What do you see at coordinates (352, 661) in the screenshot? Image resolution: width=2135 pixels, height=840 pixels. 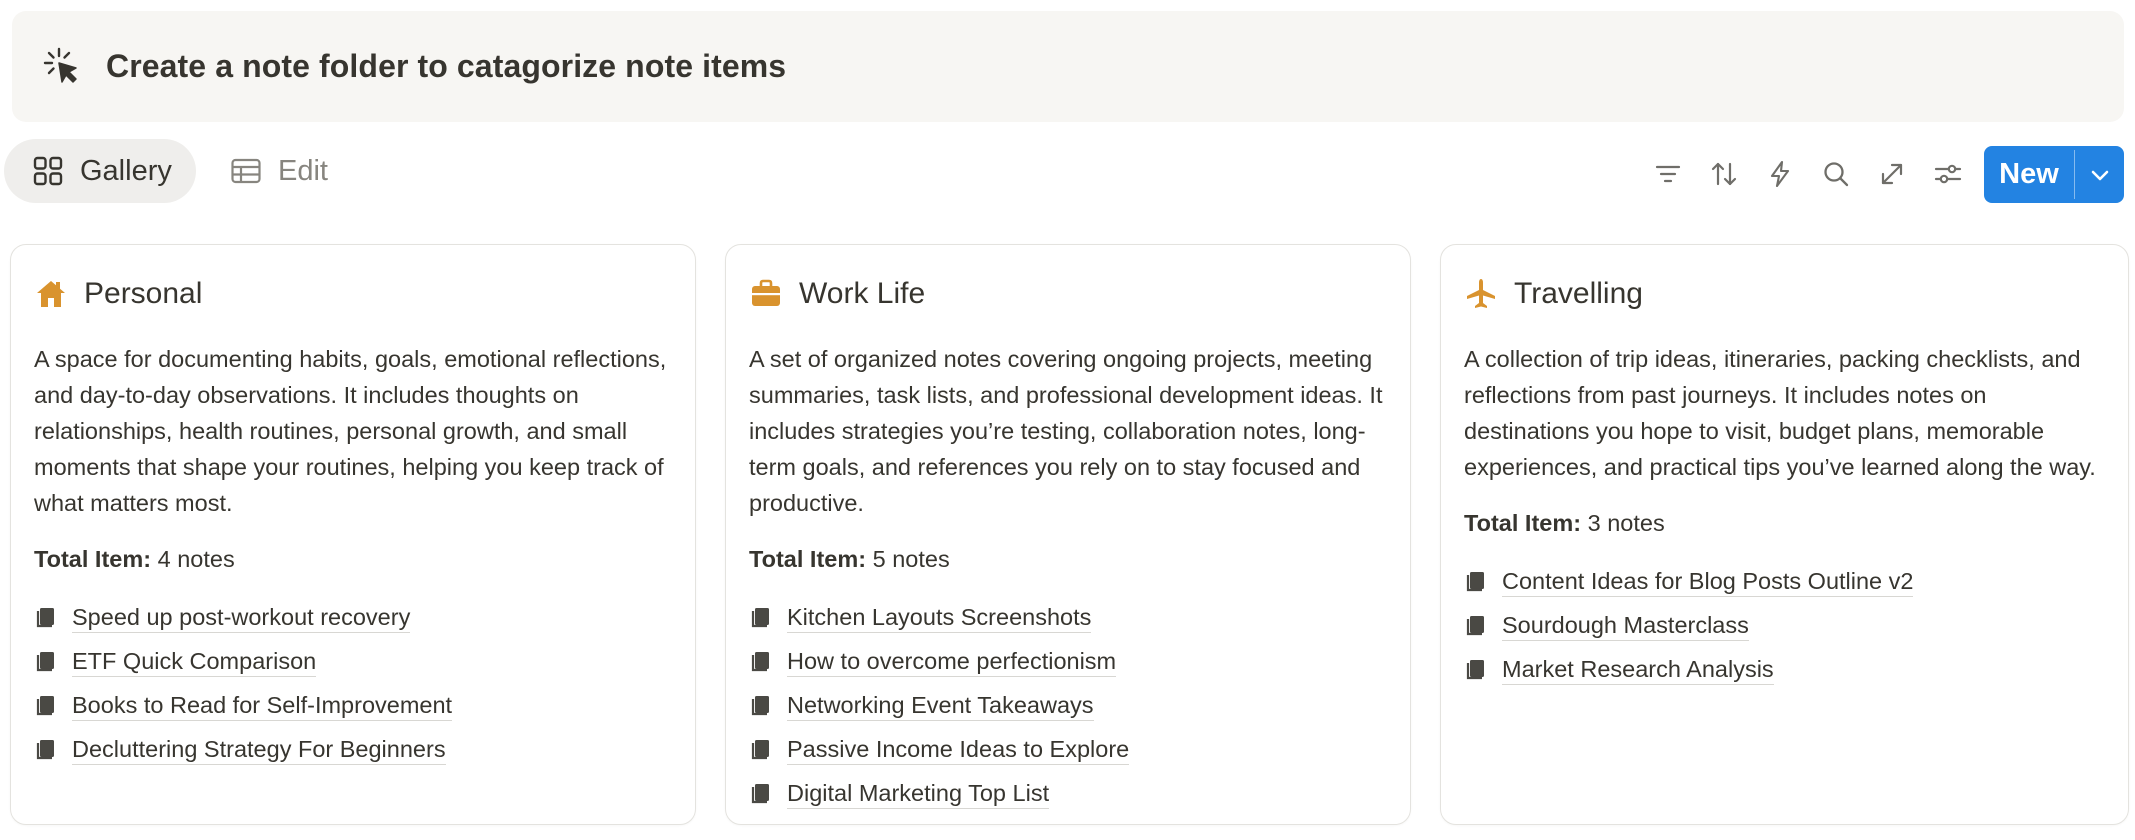 I see `note-item: ETF Quick Comparison` at bounding box center [352, 661].